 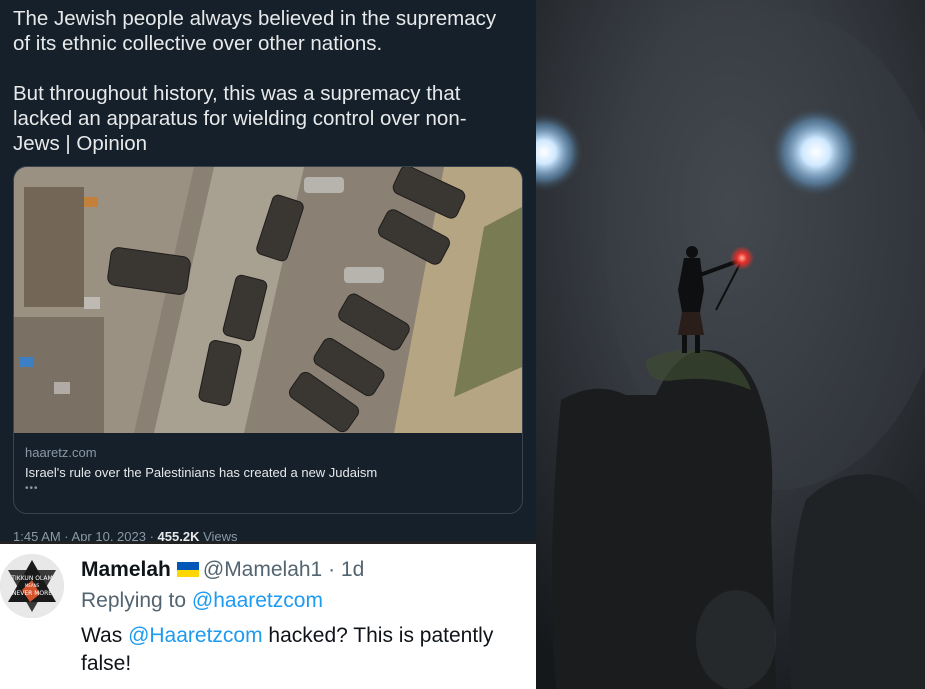 I want to click on replying-prefix: Replying to, so click(x=136, y=600).